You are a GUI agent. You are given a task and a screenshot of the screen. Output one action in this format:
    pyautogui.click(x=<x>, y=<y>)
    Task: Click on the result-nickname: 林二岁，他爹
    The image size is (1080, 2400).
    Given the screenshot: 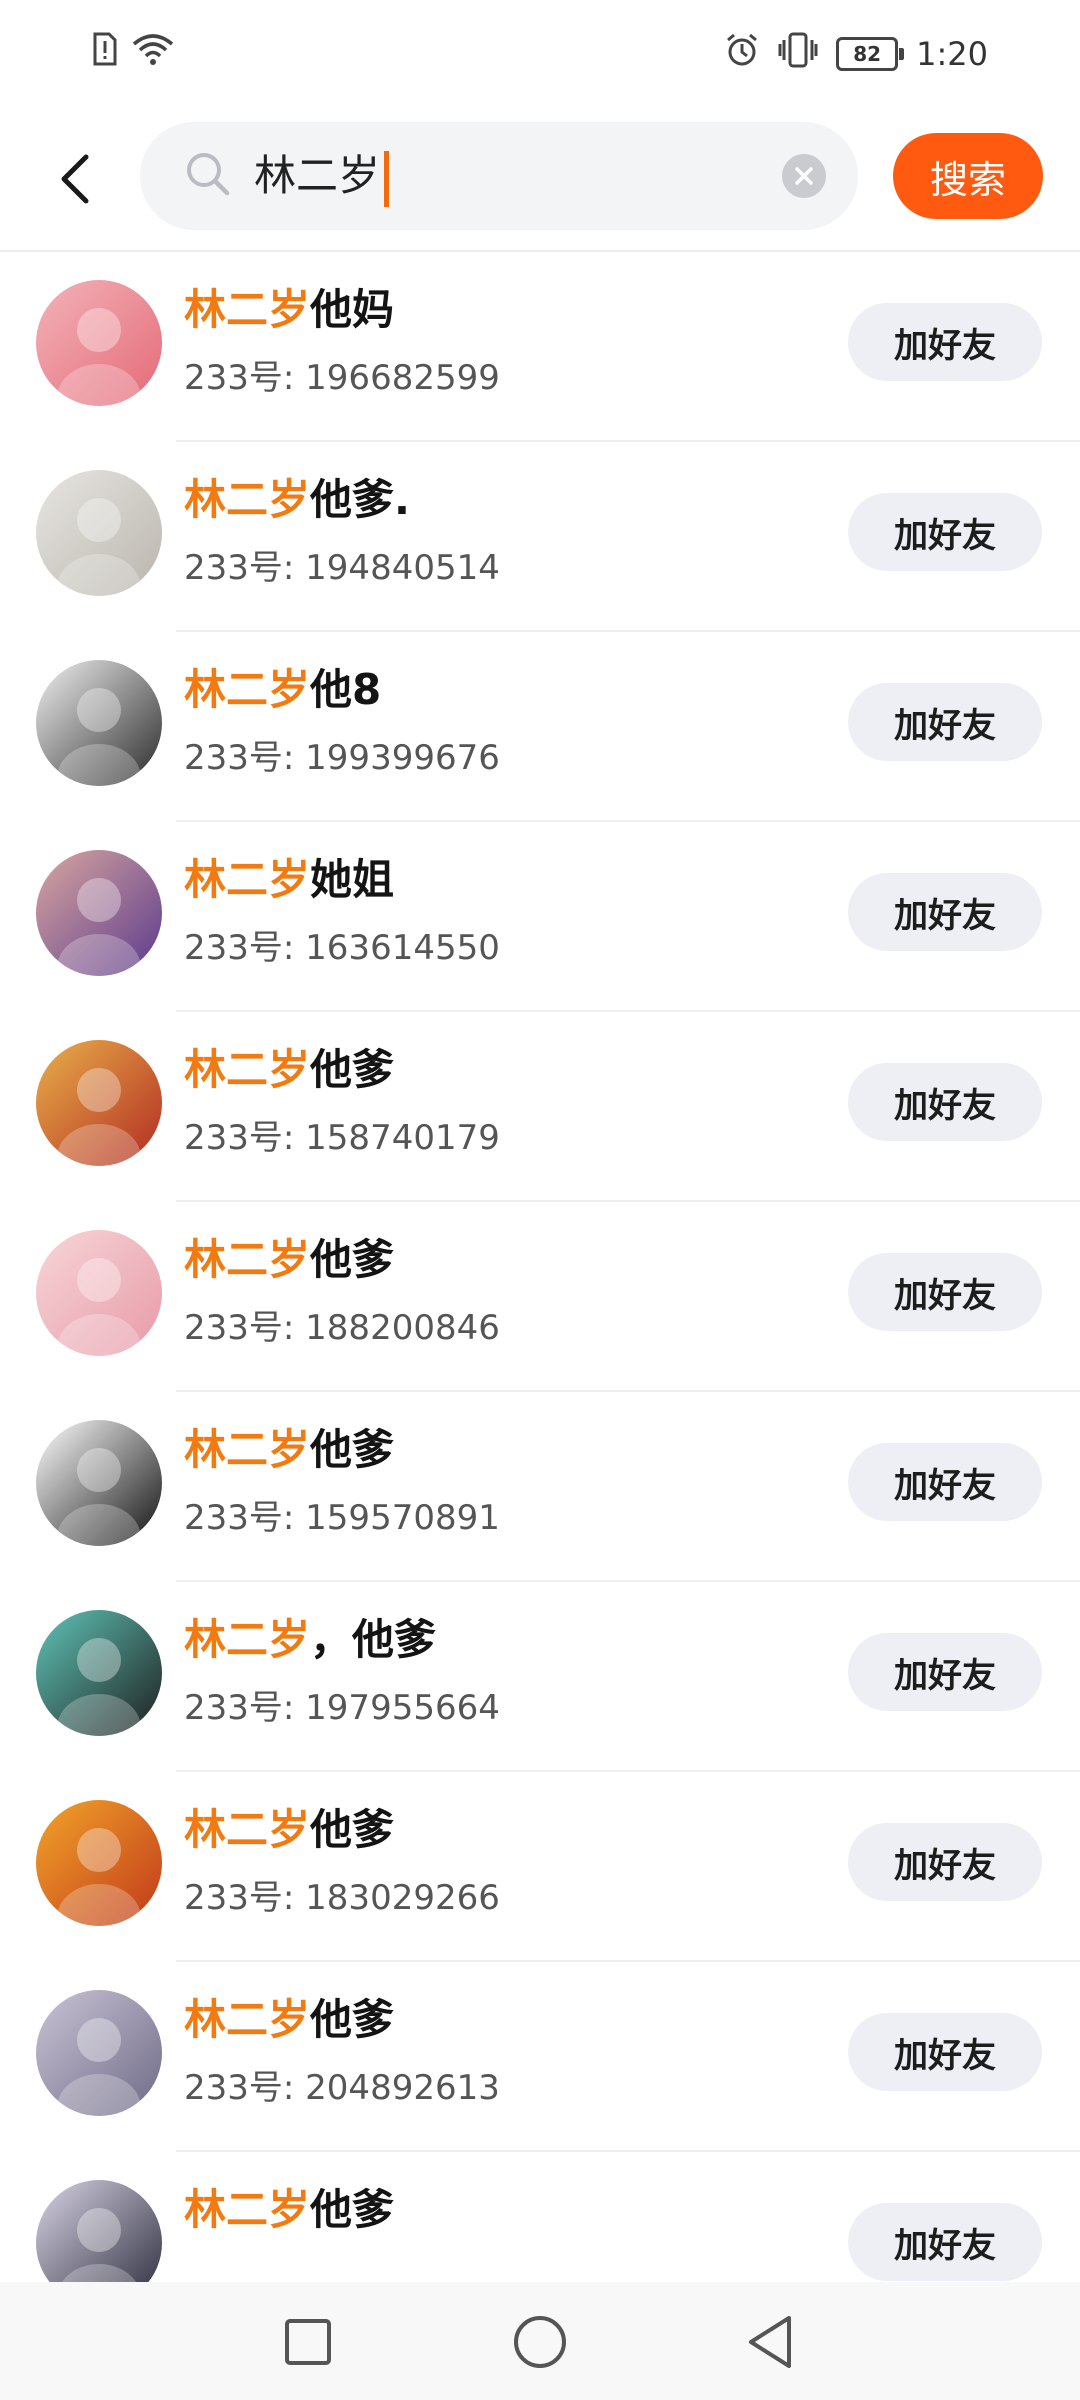 What is the action you would take?
    pyautogui.click(x=310, y=1640)
    